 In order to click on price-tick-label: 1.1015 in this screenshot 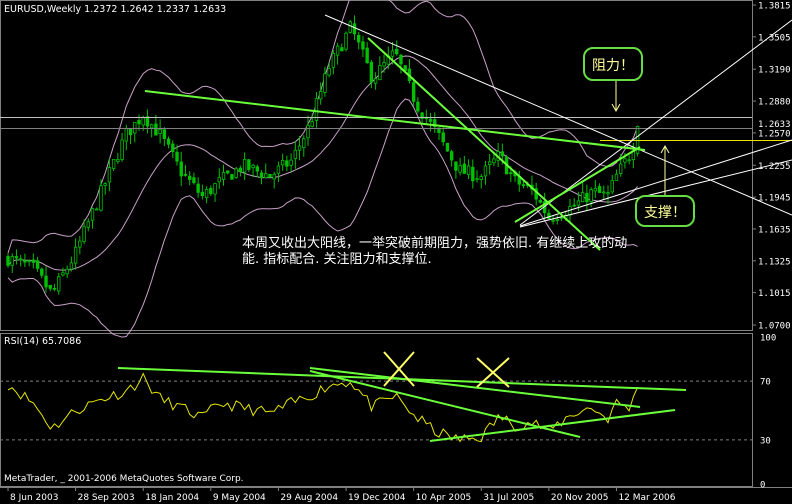, I will do `click(774, 294)`.